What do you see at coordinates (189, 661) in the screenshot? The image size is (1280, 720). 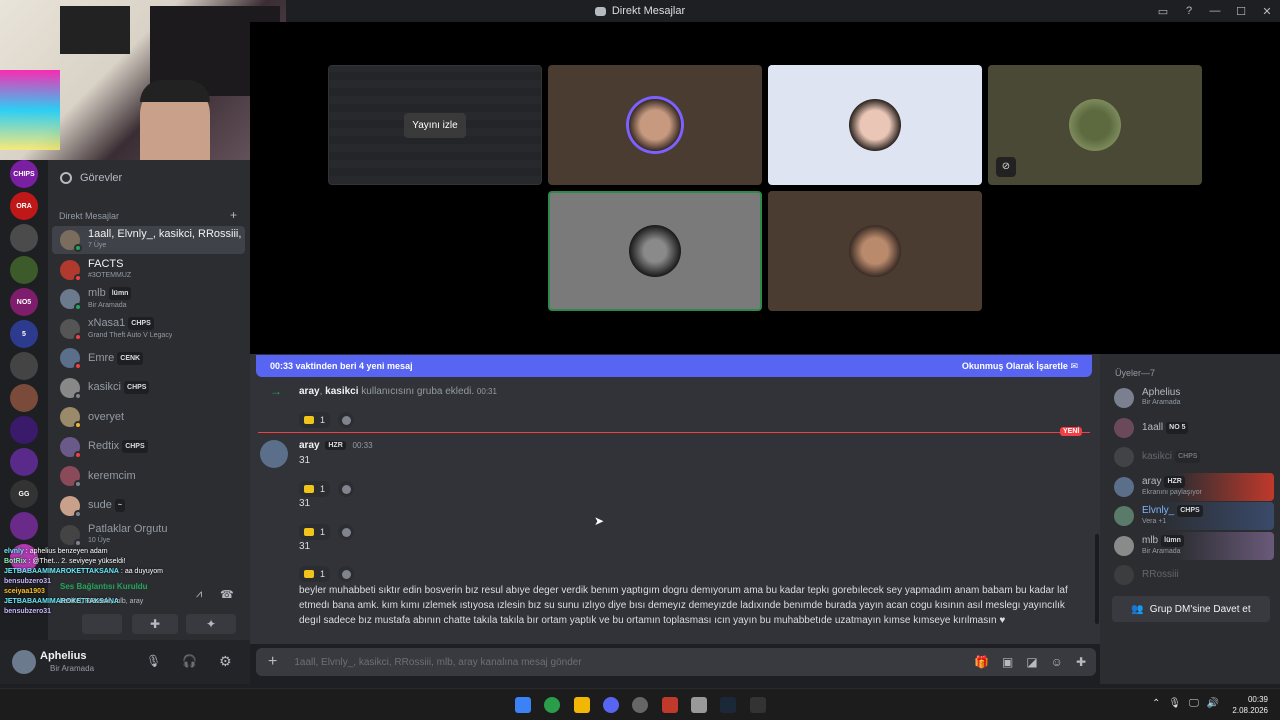 I see `headphones-icon: 🎧` at bounding box center [189, 661].